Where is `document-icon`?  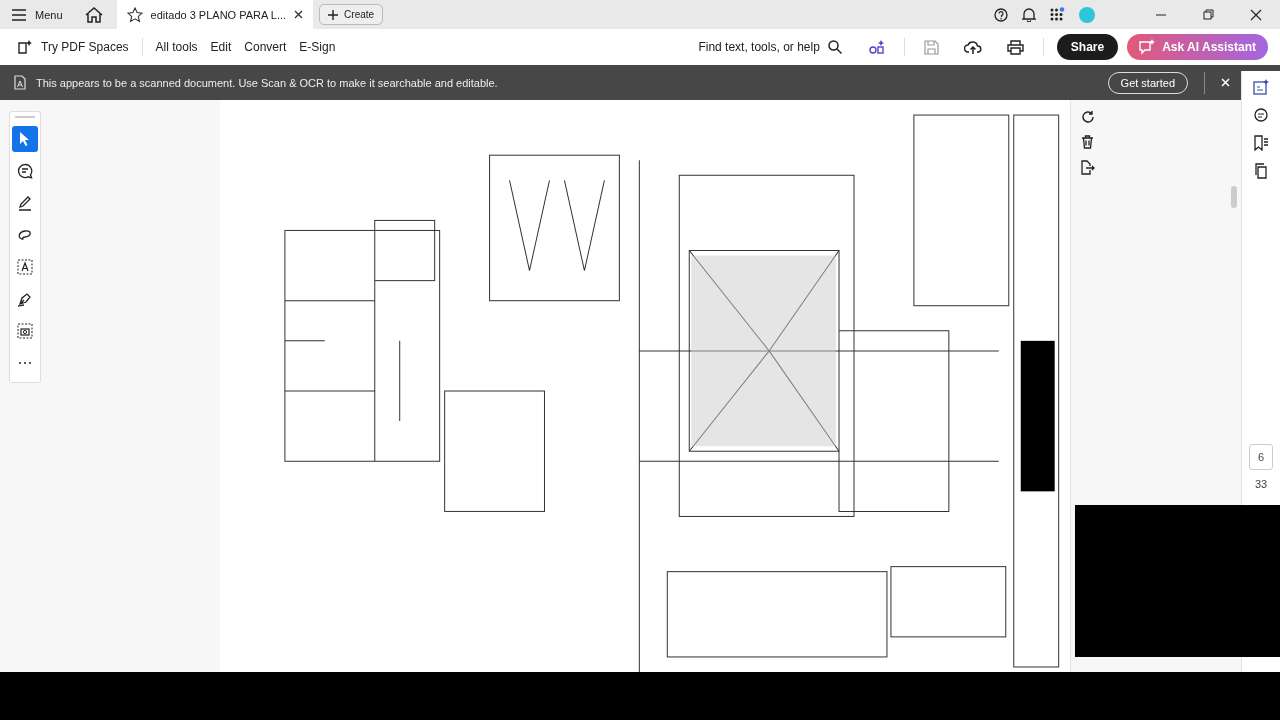
document-icon is located at coordinates (20, 82).